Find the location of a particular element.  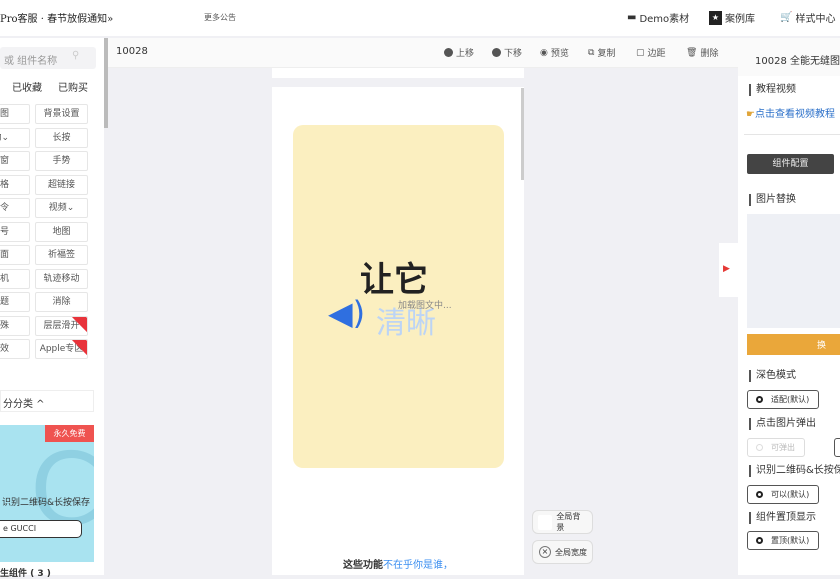

label: 殊 is located at coordinates (4, 325).